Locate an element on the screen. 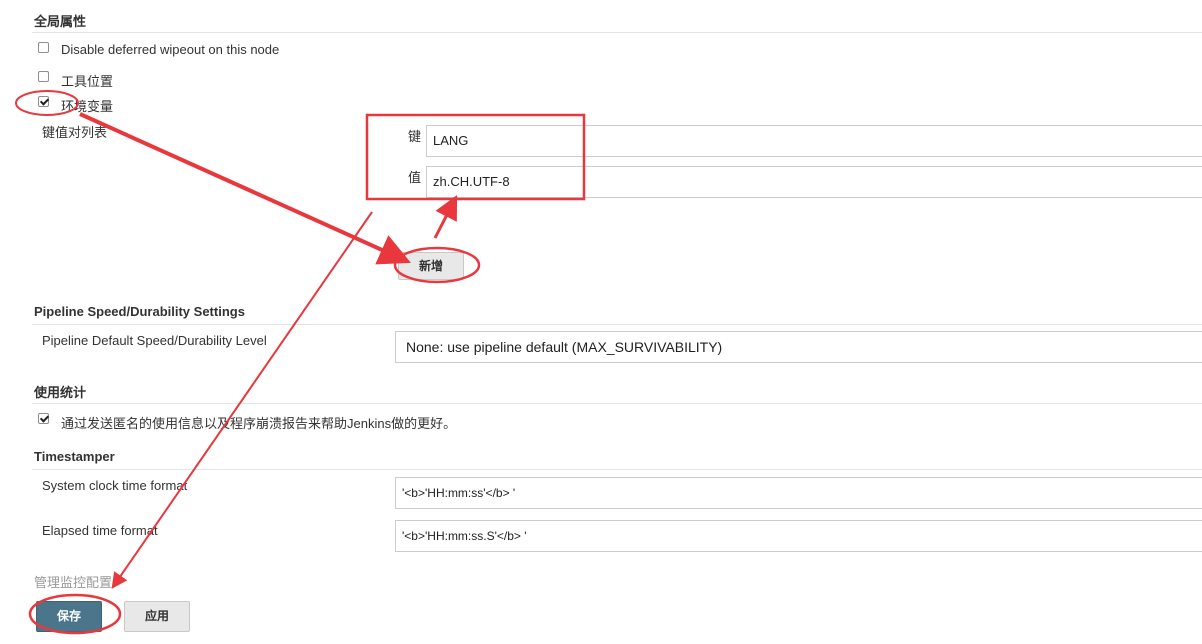 This screenshot has width=1202, height=644. key-label: 键 is located at coordinates (415, 136).